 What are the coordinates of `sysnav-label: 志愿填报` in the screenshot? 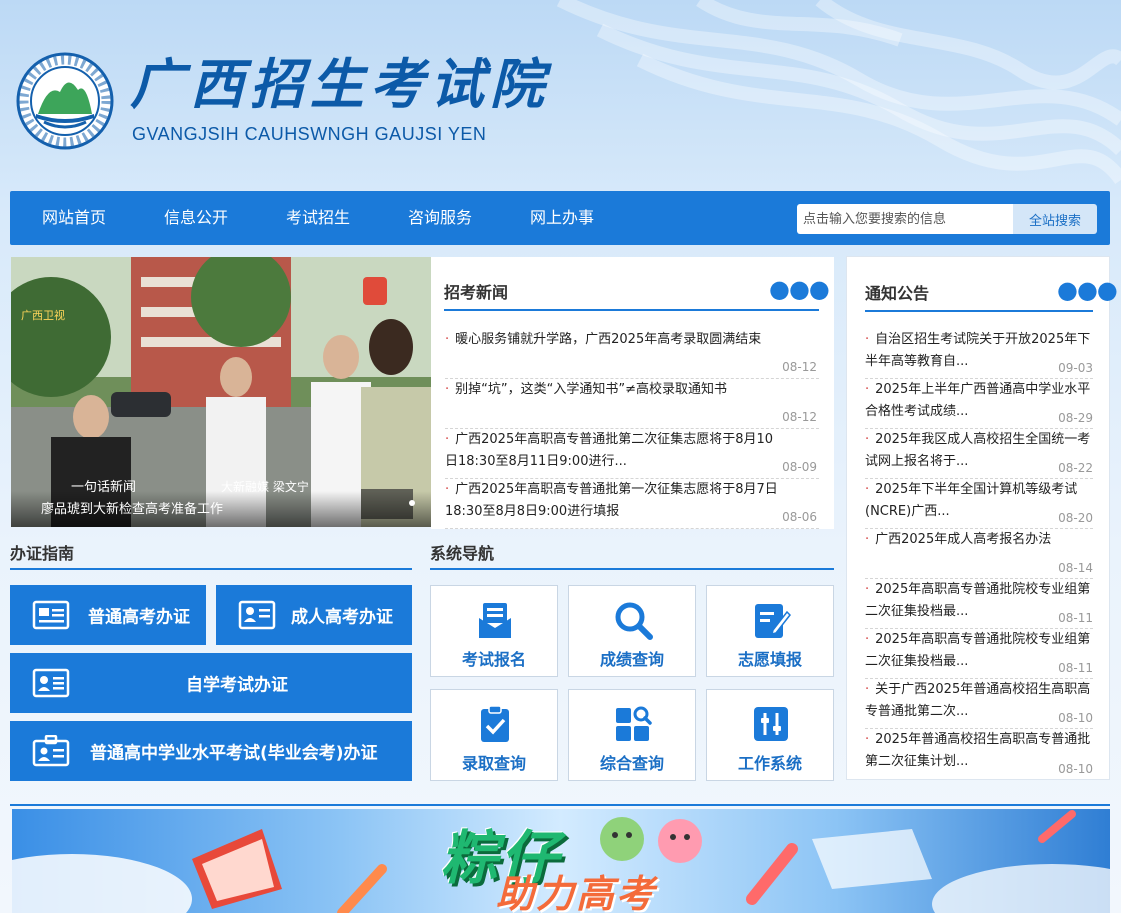 It's located at (769, 659).